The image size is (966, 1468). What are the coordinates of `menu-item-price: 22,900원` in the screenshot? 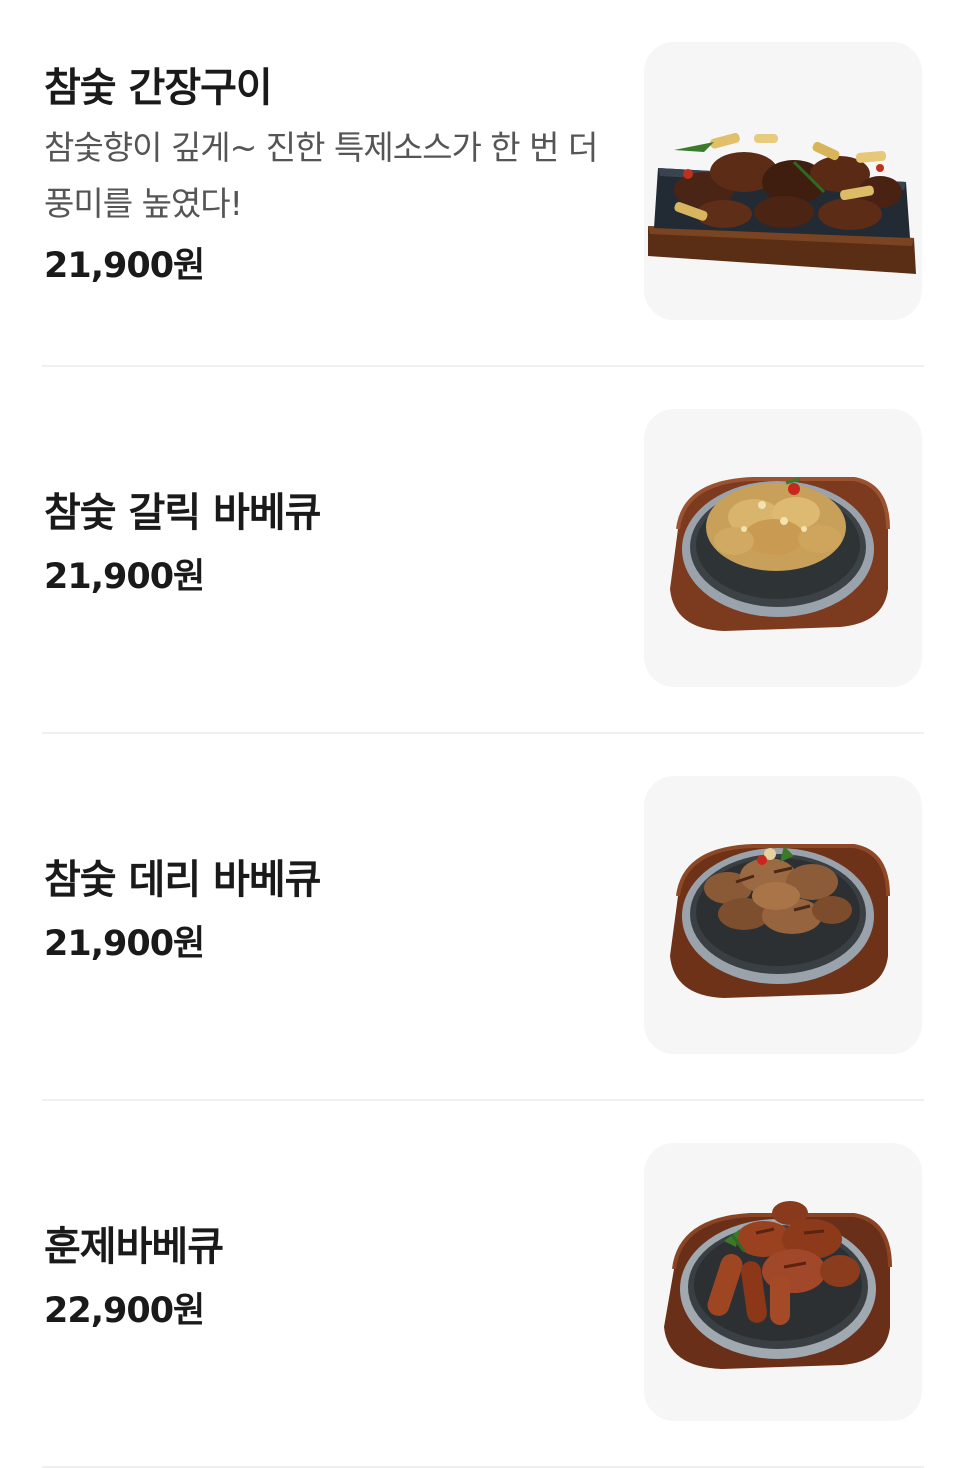 It's located at (124, 1311).